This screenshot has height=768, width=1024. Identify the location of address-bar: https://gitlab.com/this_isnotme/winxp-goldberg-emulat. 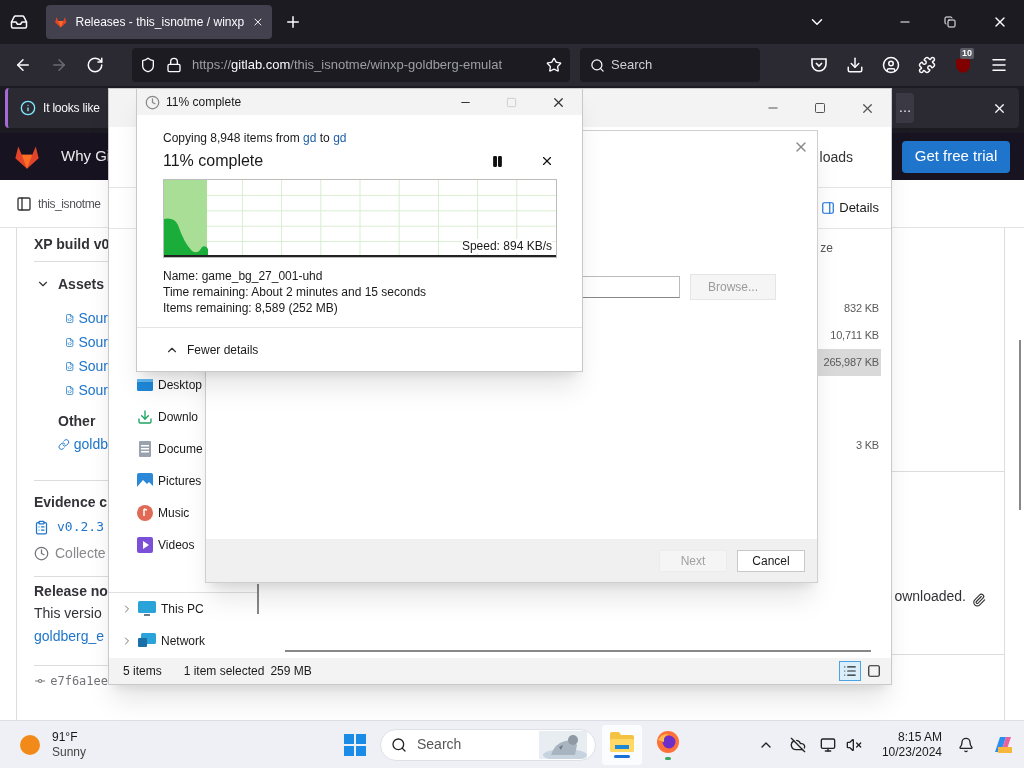
(351, 65).